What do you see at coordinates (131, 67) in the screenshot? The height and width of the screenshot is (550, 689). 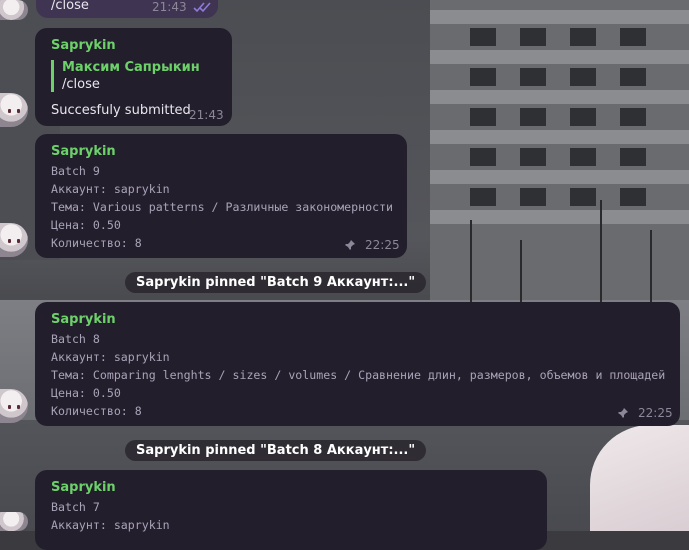 I see `quote-sender-name: Максим Сапрыкин` at bounding box center [131, 67].